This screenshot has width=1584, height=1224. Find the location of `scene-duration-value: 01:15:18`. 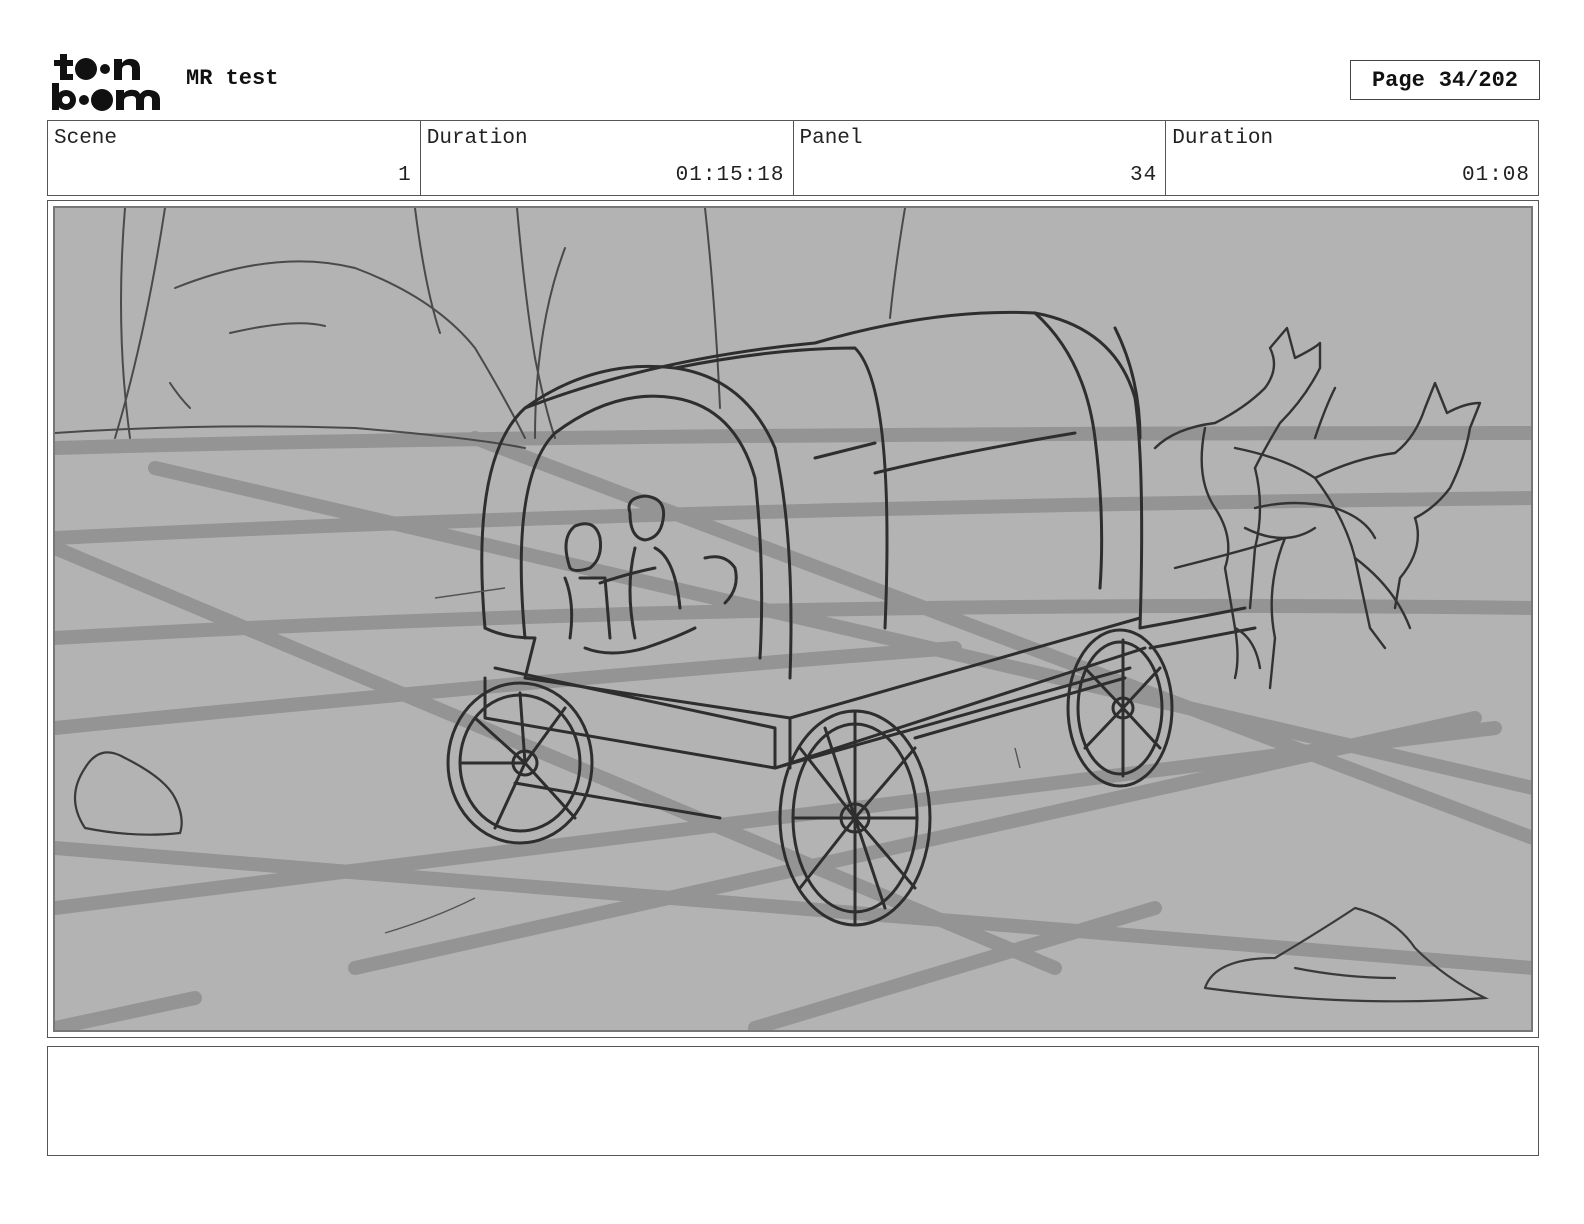

scene-duration-value: 01:15:18 is located at coordinates (730, 175).